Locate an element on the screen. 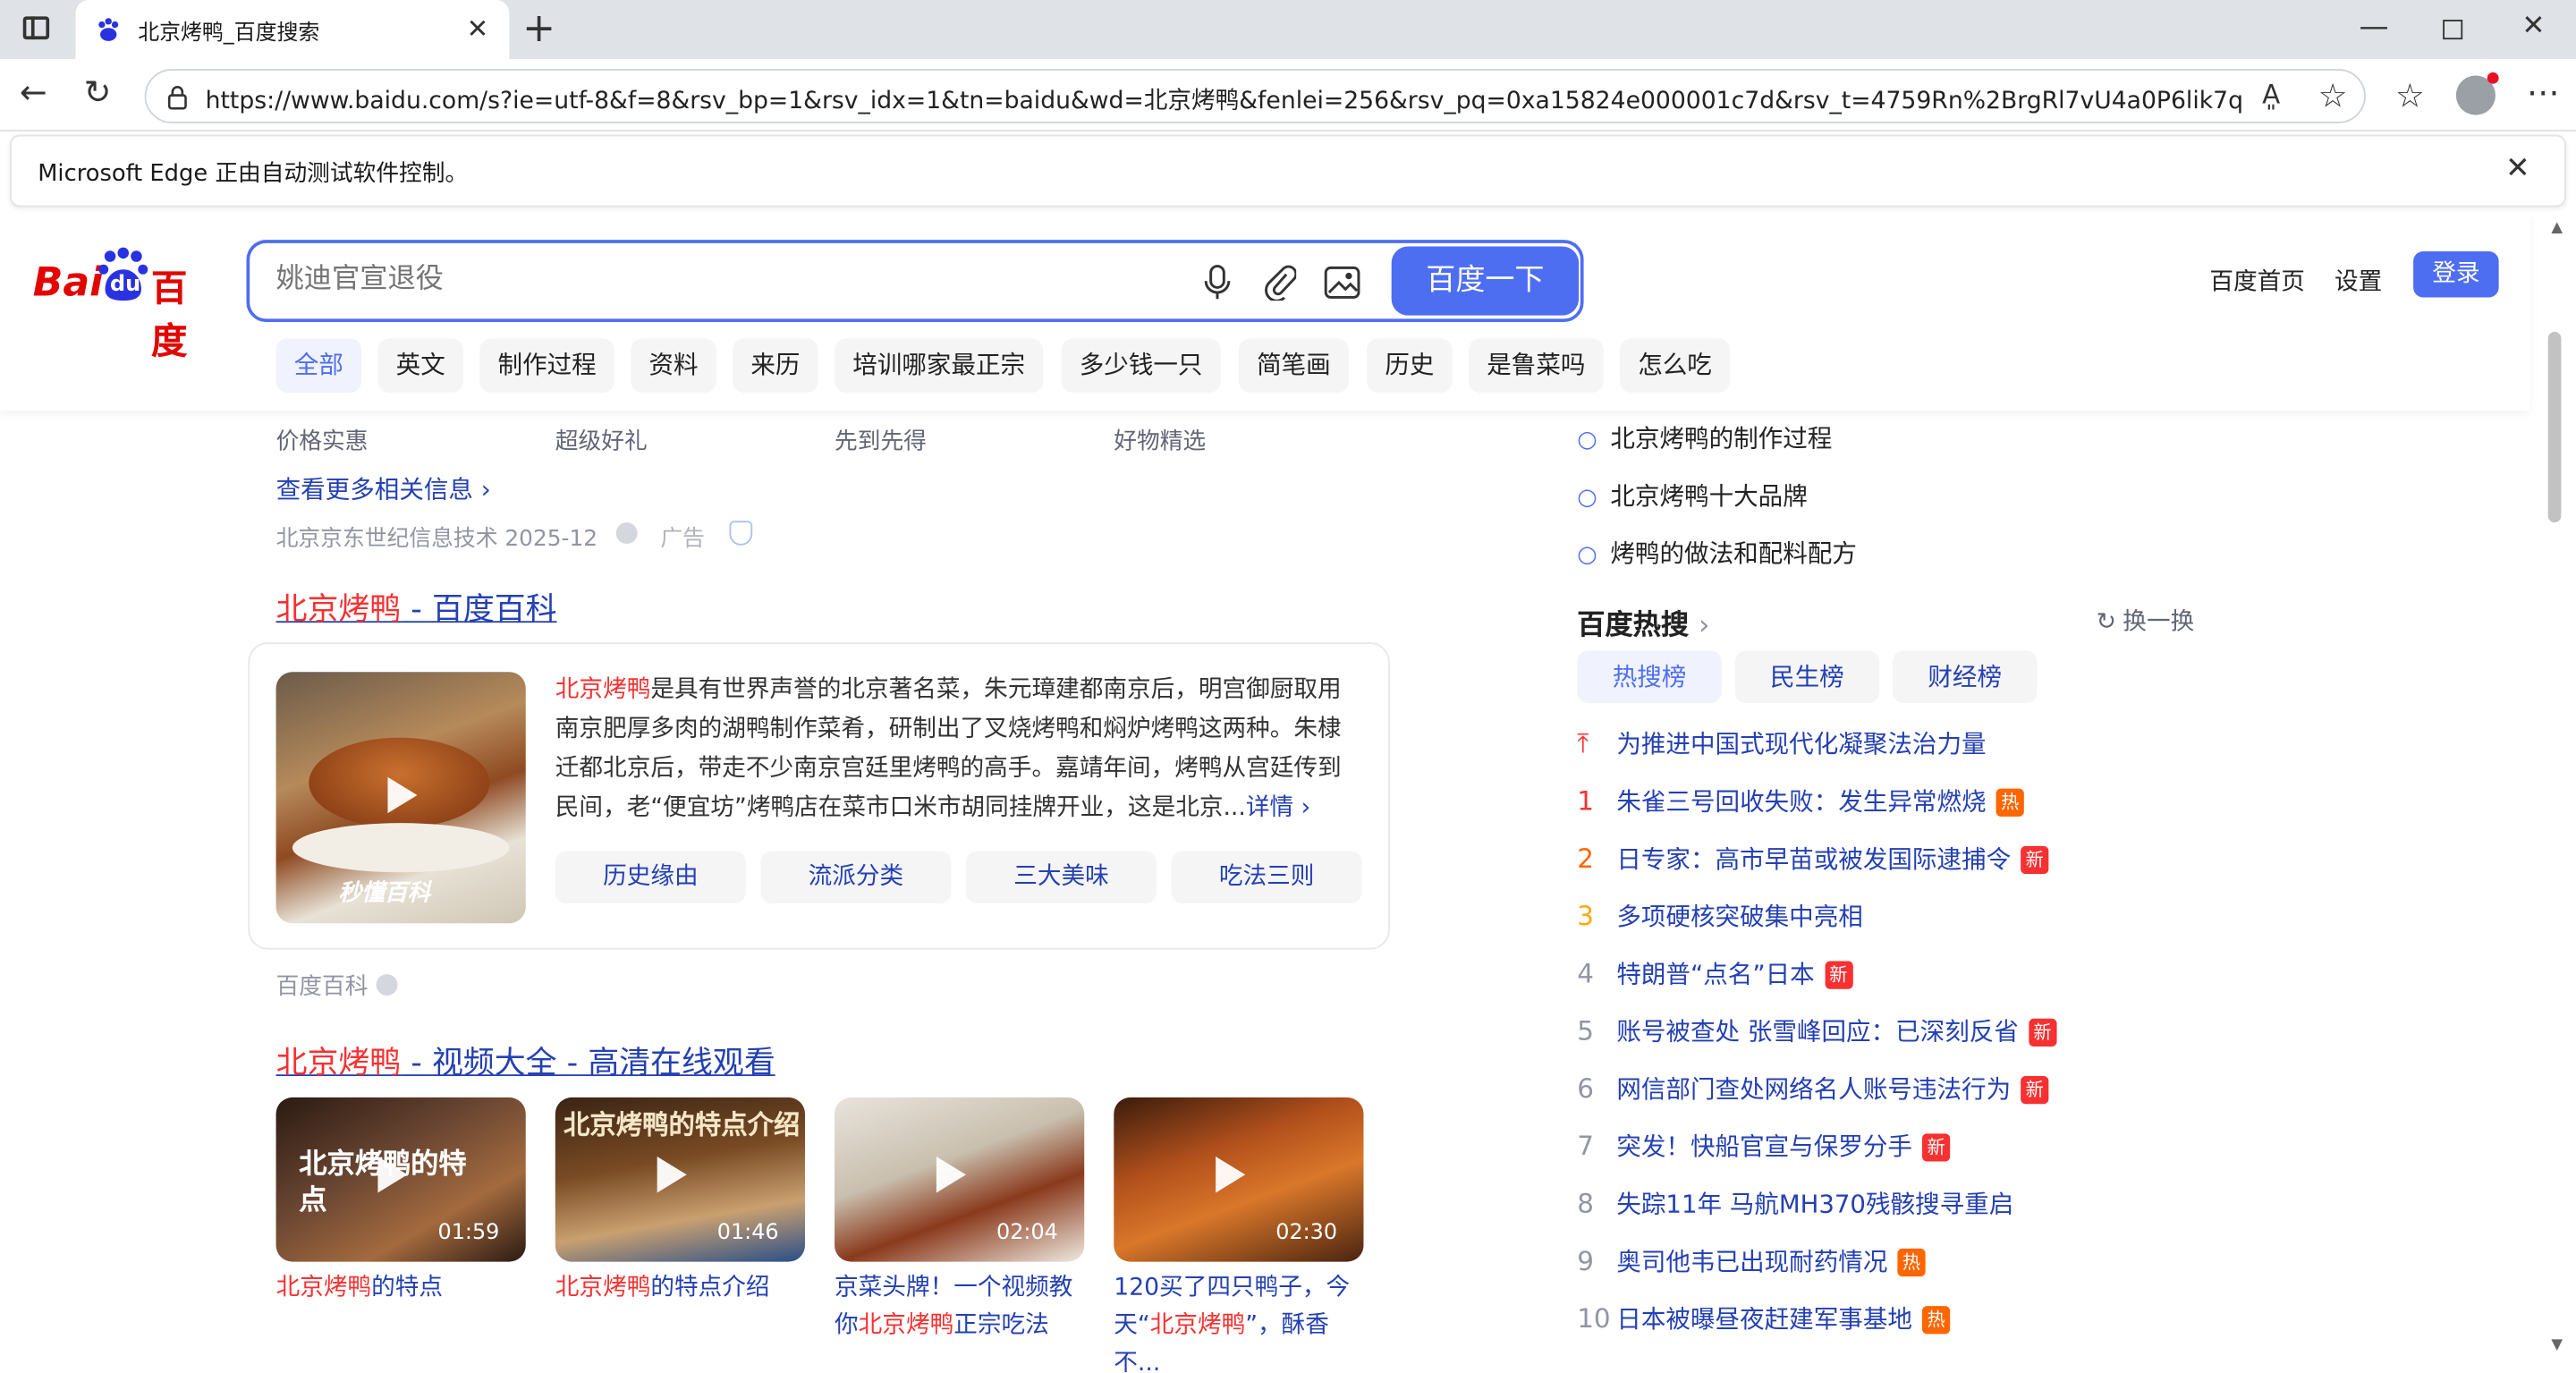 This screenshot has height=1373, width=2576. more-info-link: 查看更多相关信息 › is located at coordinates (383, 488).